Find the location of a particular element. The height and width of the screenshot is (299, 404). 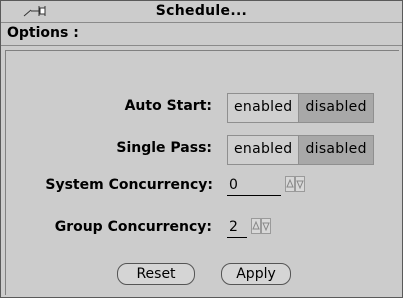

options-header: Options : is located at coordinates (201, 34).